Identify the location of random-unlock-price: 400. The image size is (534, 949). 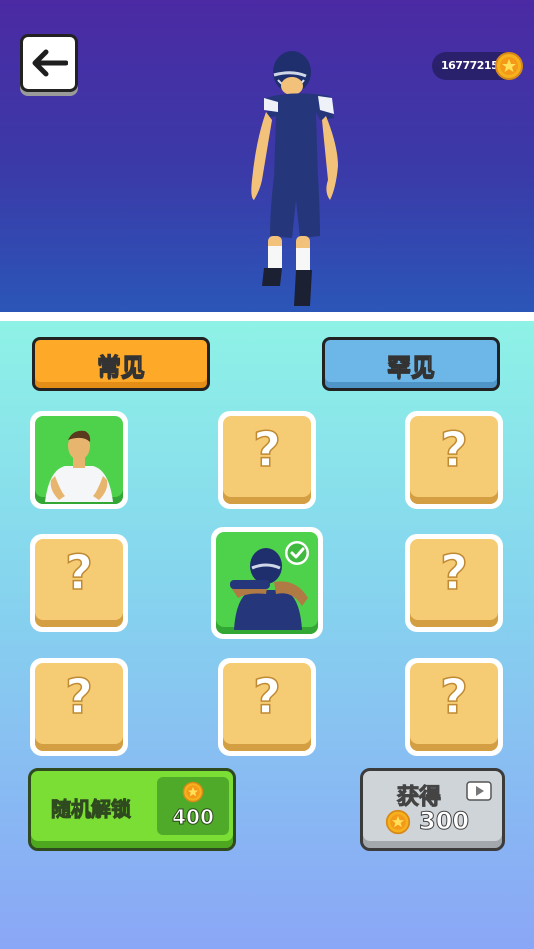
(193, 806).